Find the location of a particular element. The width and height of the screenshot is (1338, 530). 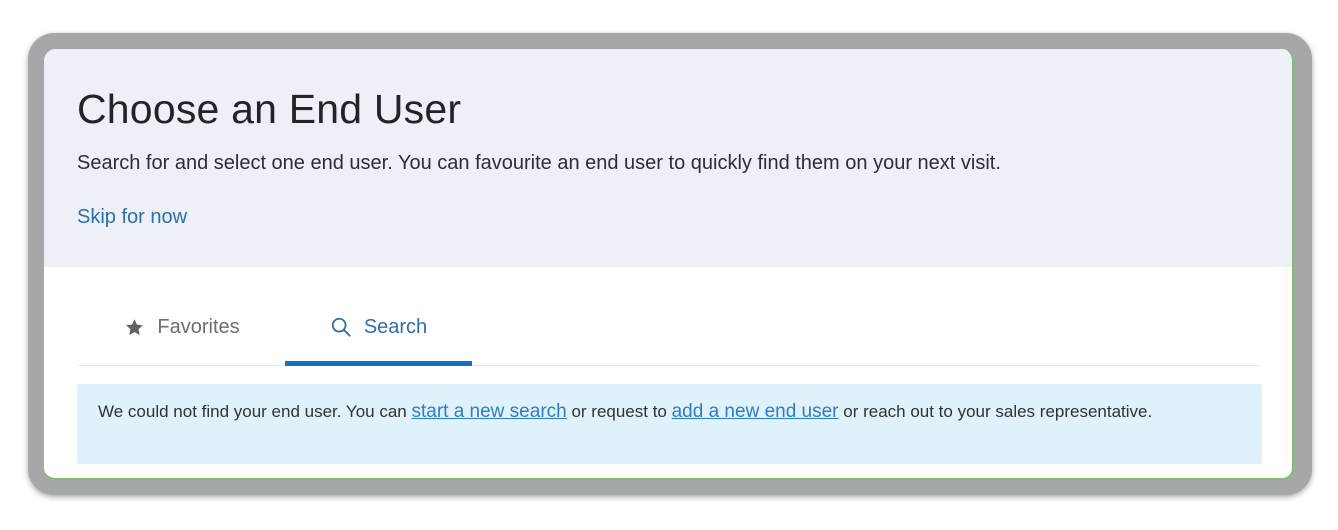

notice-text-middle: or request to is located at coordinates (619, 411).